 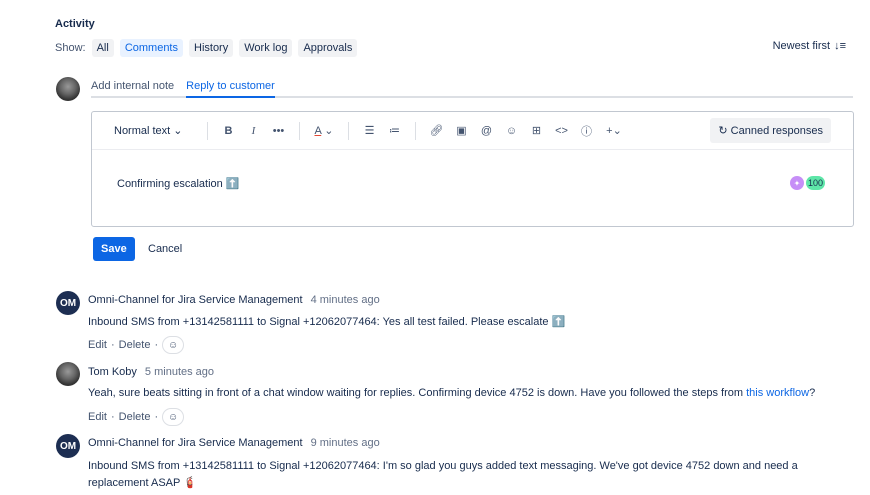 What do you see at coordinates (394, 130) in the screenshot?
I see `numbered-list-icon: ≔` at bounding box center [394, 130].